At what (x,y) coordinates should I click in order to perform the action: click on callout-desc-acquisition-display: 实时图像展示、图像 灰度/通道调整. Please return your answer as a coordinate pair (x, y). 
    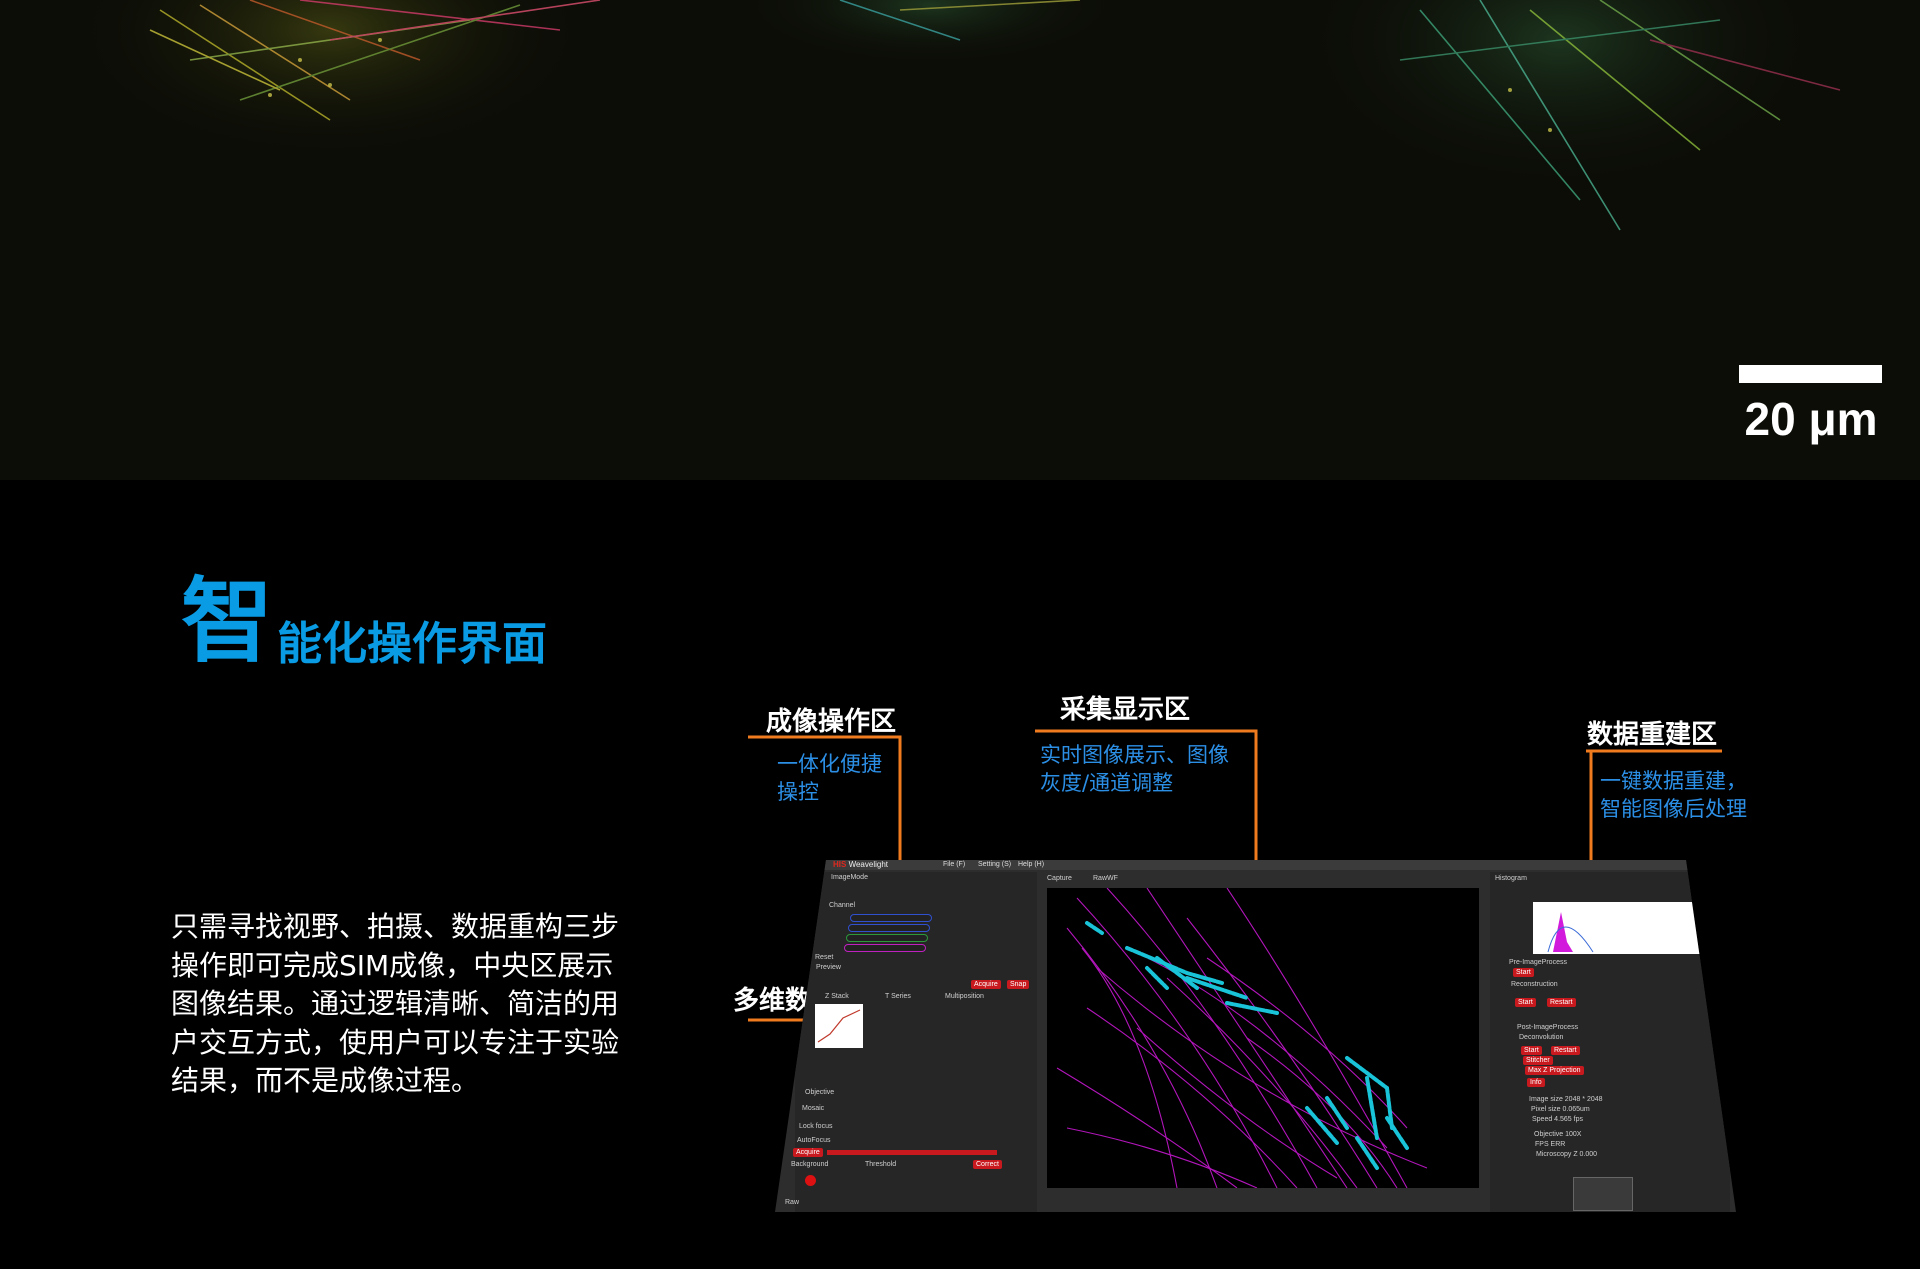
    Looking at the image, I should click on (1134, 769).